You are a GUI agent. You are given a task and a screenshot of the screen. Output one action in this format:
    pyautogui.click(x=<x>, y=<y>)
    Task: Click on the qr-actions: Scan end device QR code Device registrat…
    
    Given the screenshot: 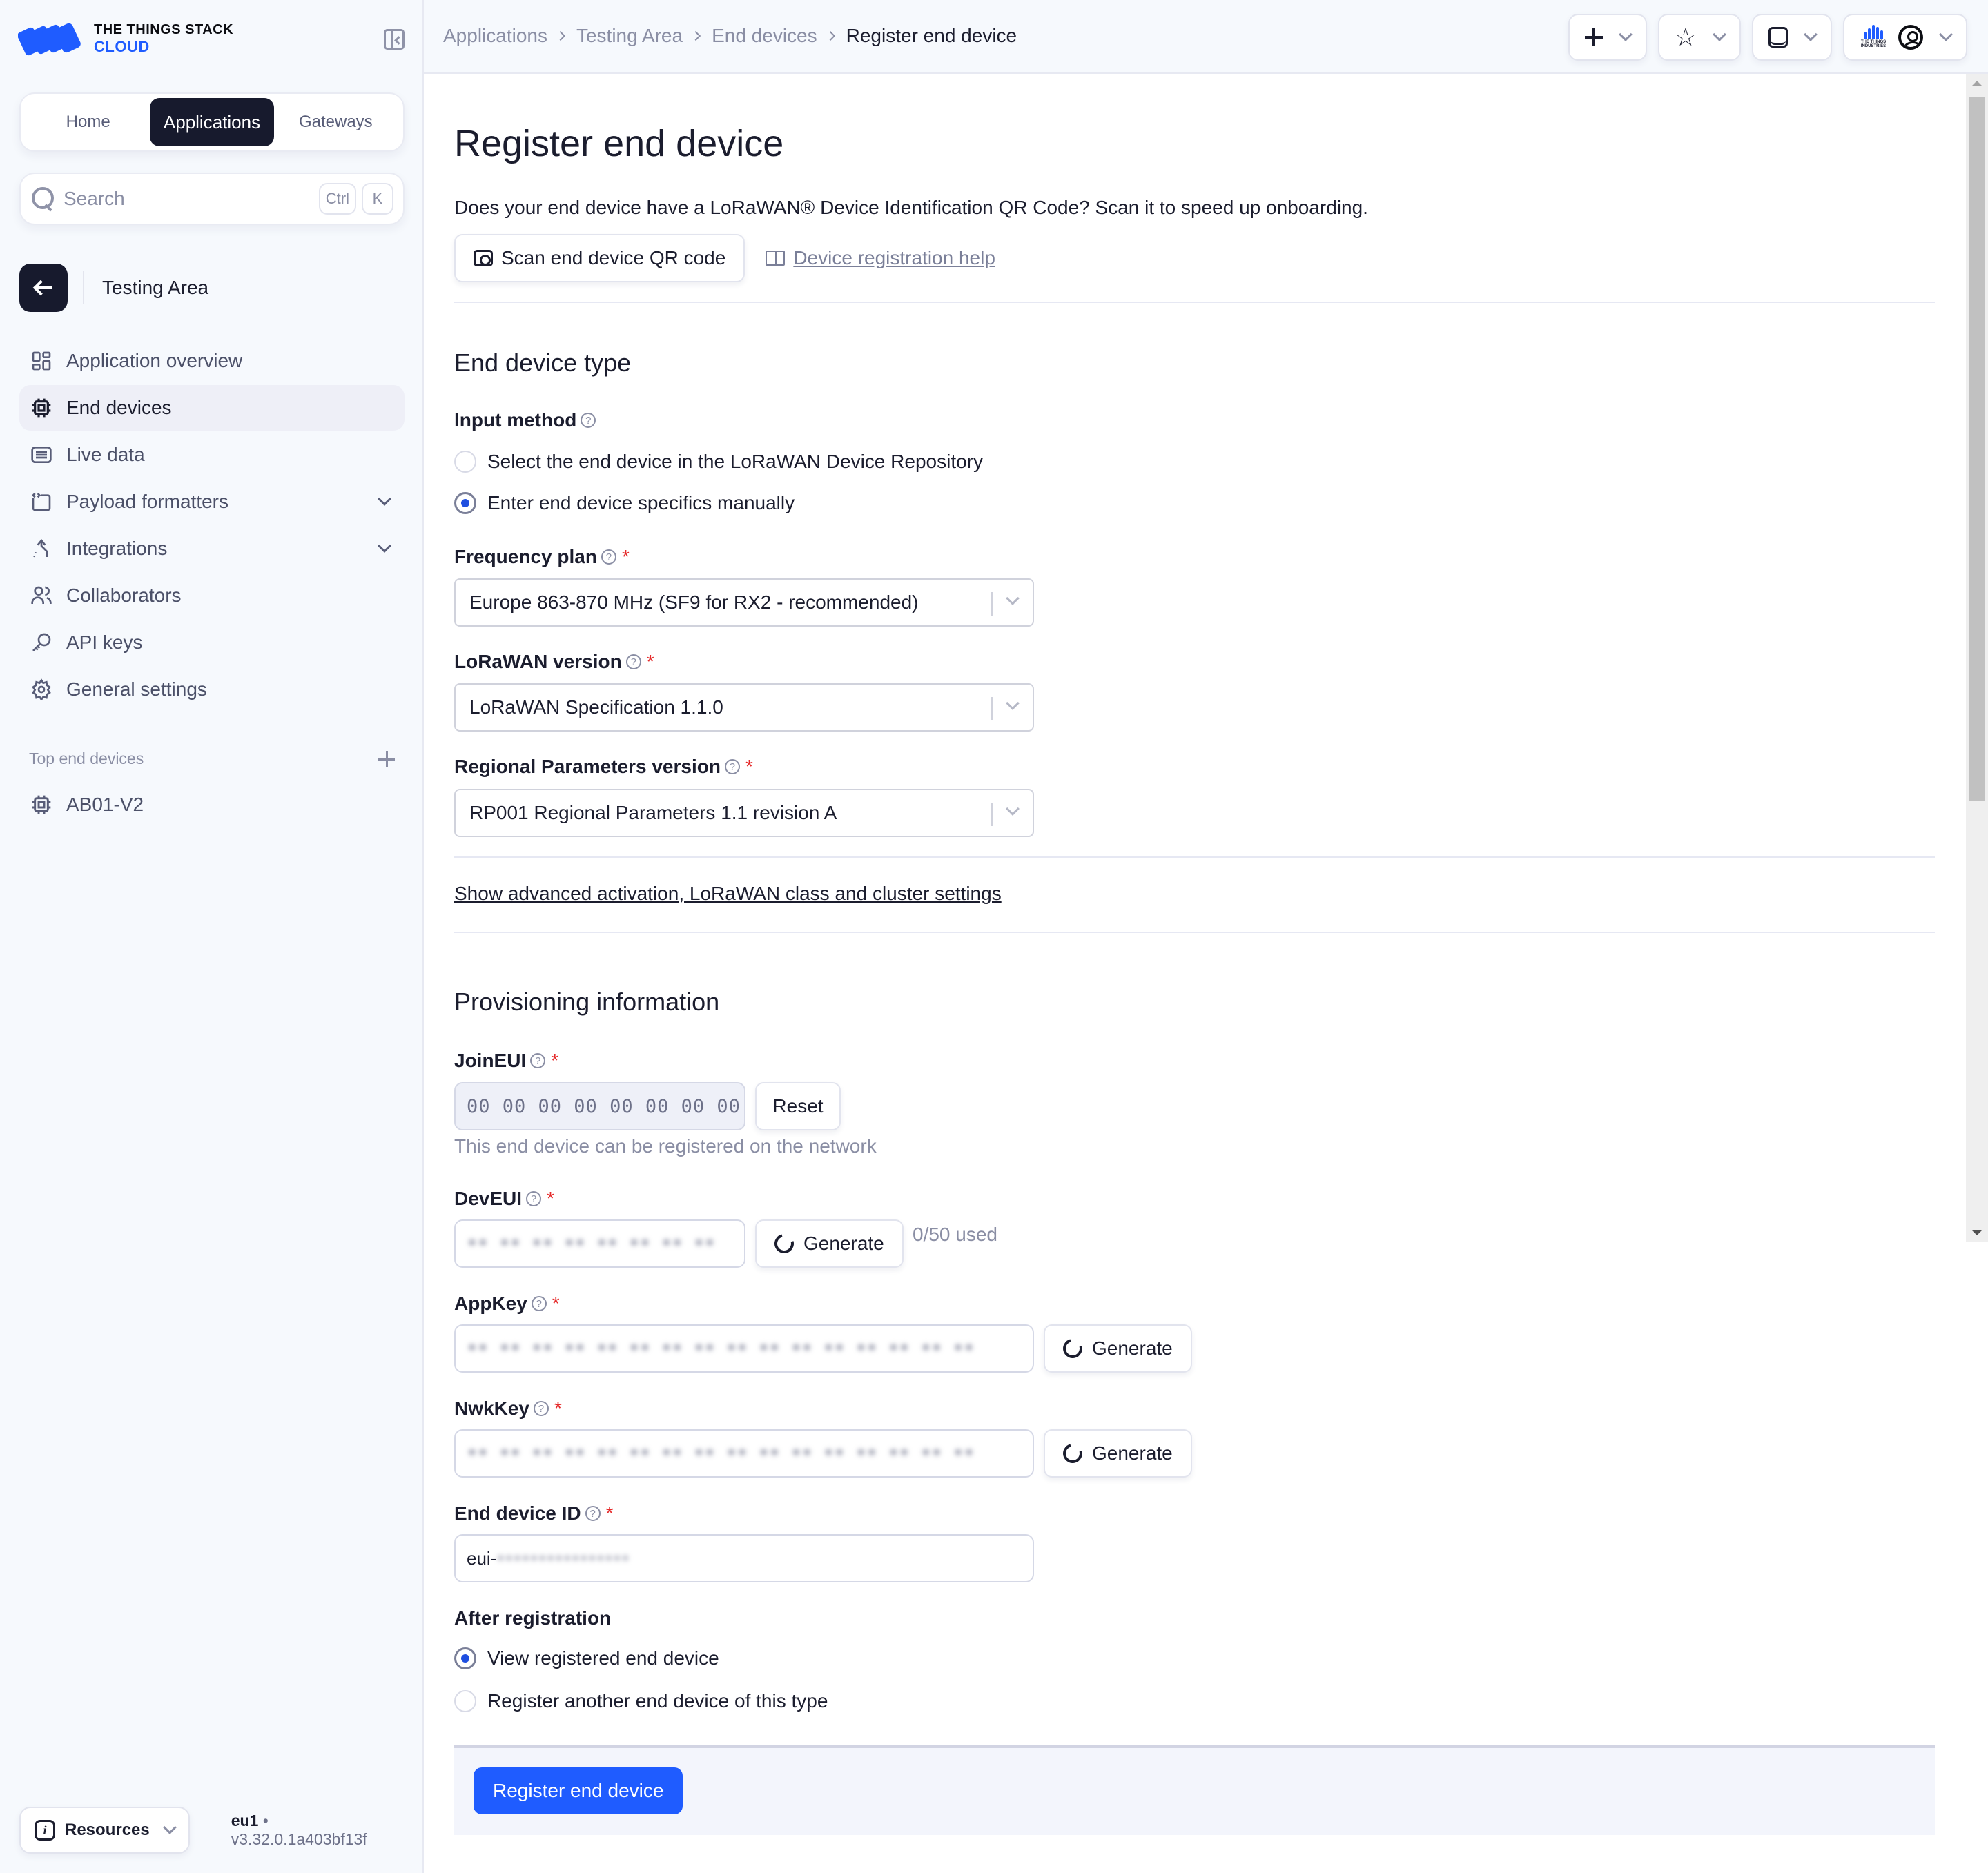 What is the action you would take?
    pyautogui.click(x=724, y=258)
    